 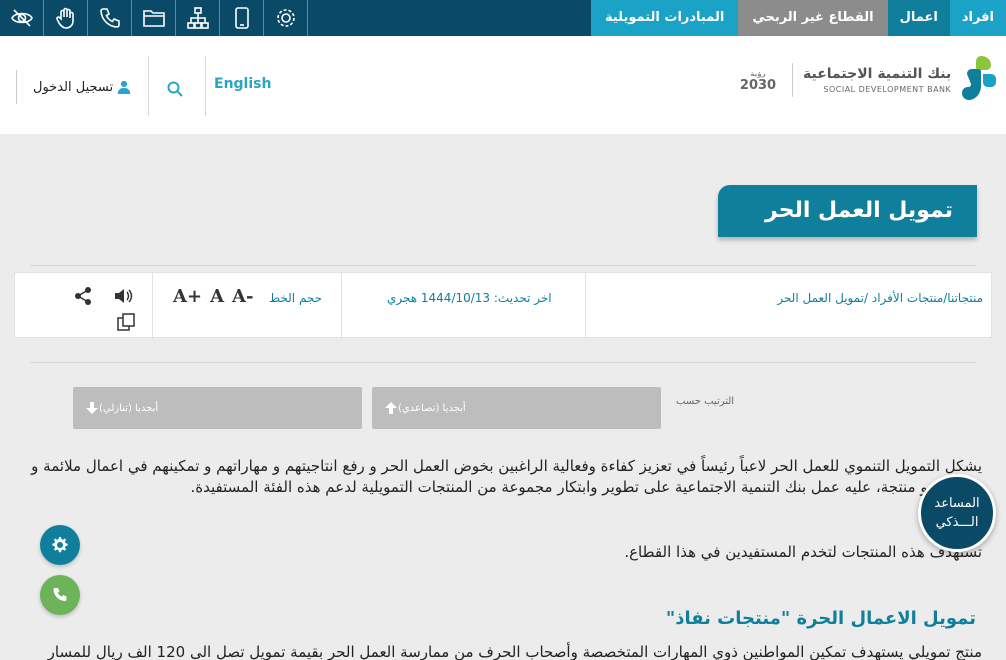 What do you see at coordinates (758, 85) in the screenshot?
I see `vision-year: 2030` at bounding box center [758, 85].